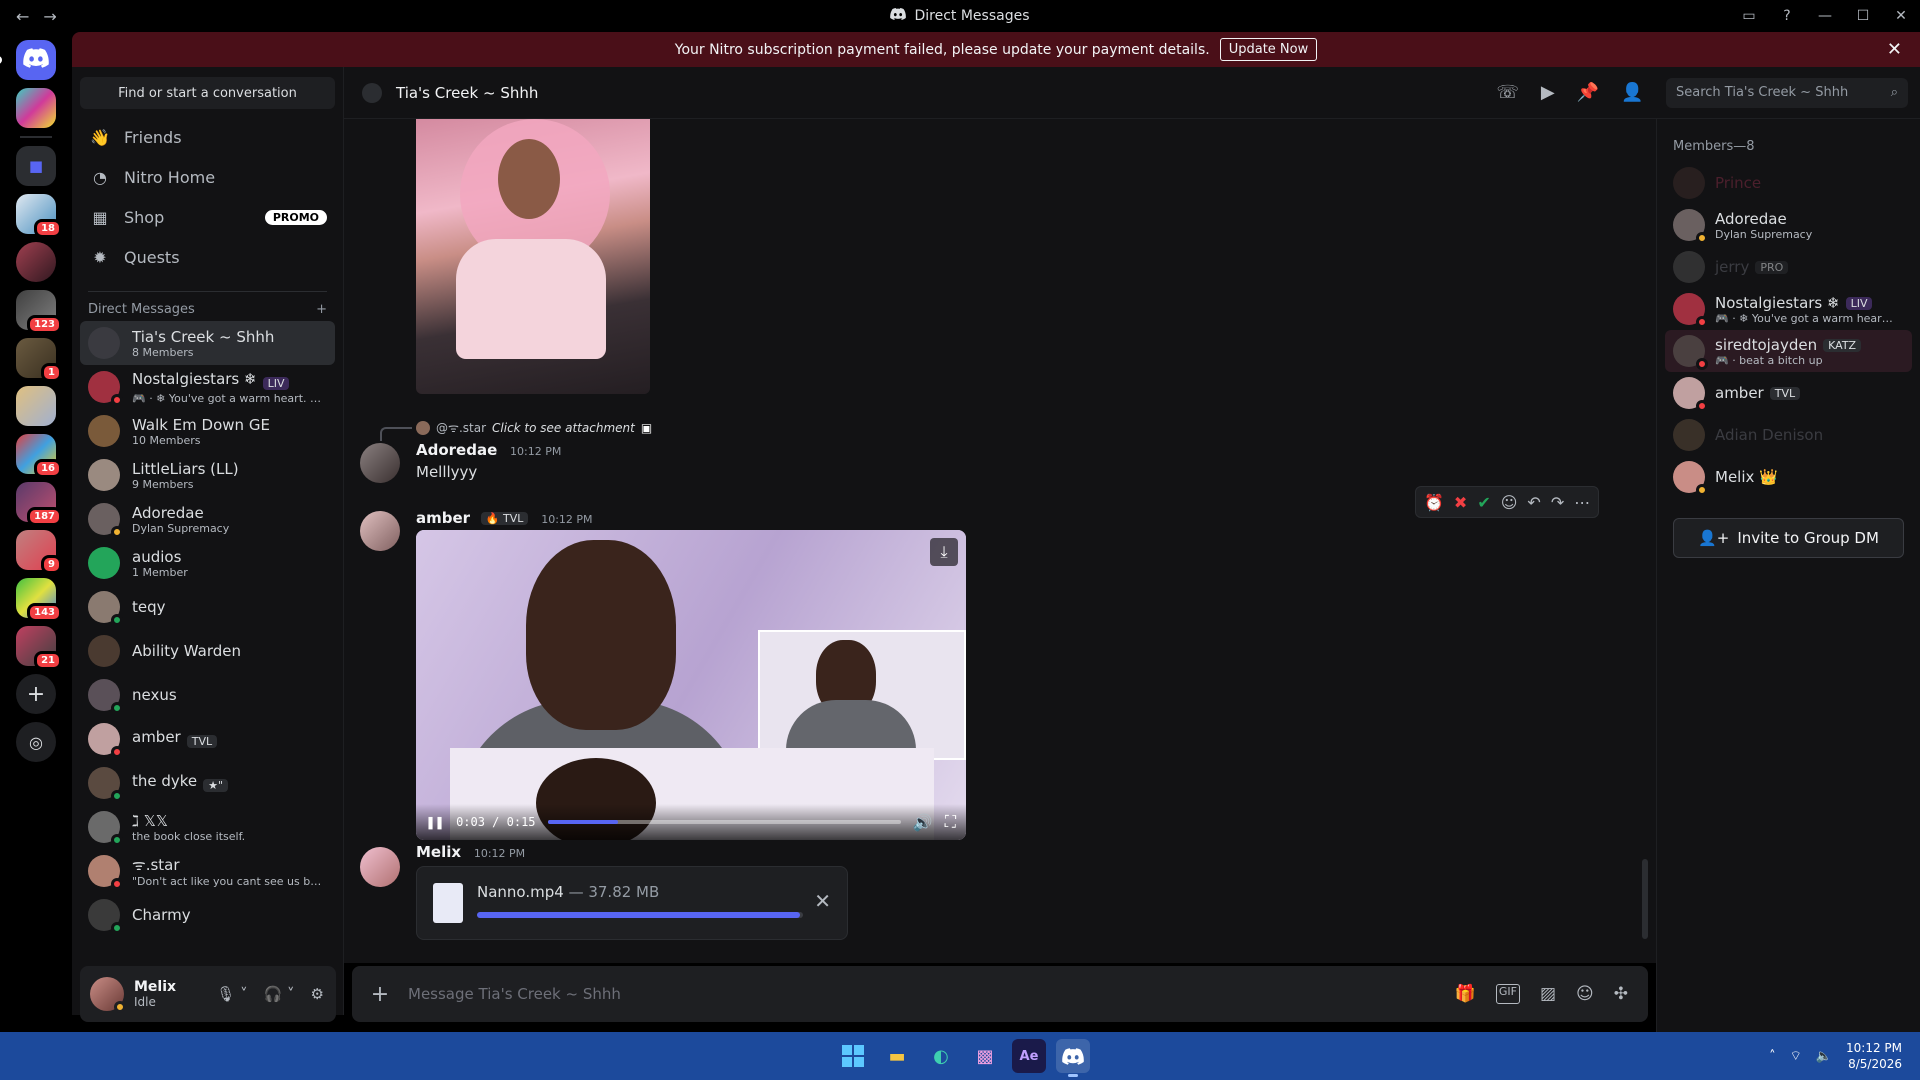 The width and height of the screenshot is (1920, 1080). Describe the element at coordinates (1582, 502) in the screenshot. I see `more-icon: ⋯` at that location.